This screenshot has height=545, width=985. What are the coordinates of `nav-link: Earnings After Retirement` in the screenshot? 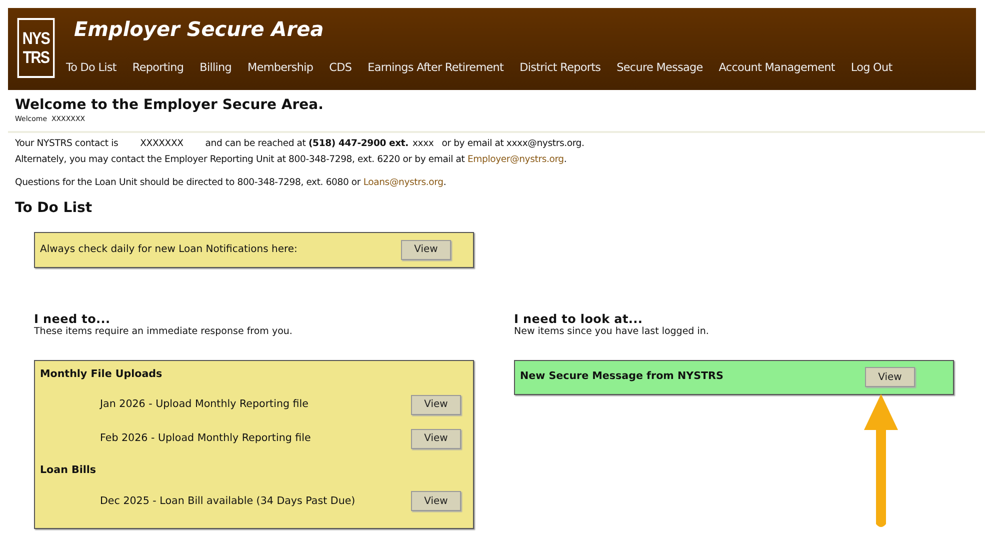 It's located at (436, 68).